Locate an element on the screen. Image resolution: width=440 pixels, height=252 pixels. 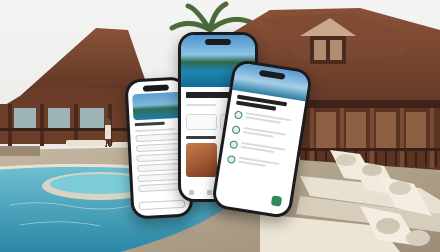
hotel-hero-image is located at coordinates (157, 106).